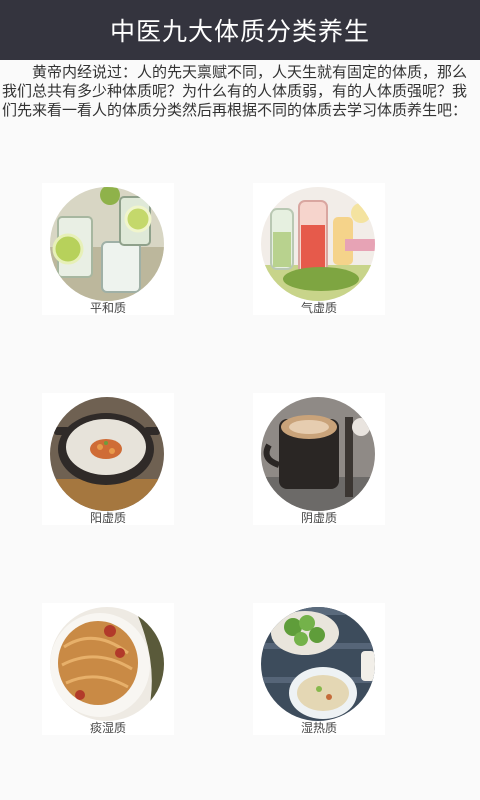  Describe the element at coordinates (107, 518) in the screenshot. I see `category-label: 阳虚质` at that location.